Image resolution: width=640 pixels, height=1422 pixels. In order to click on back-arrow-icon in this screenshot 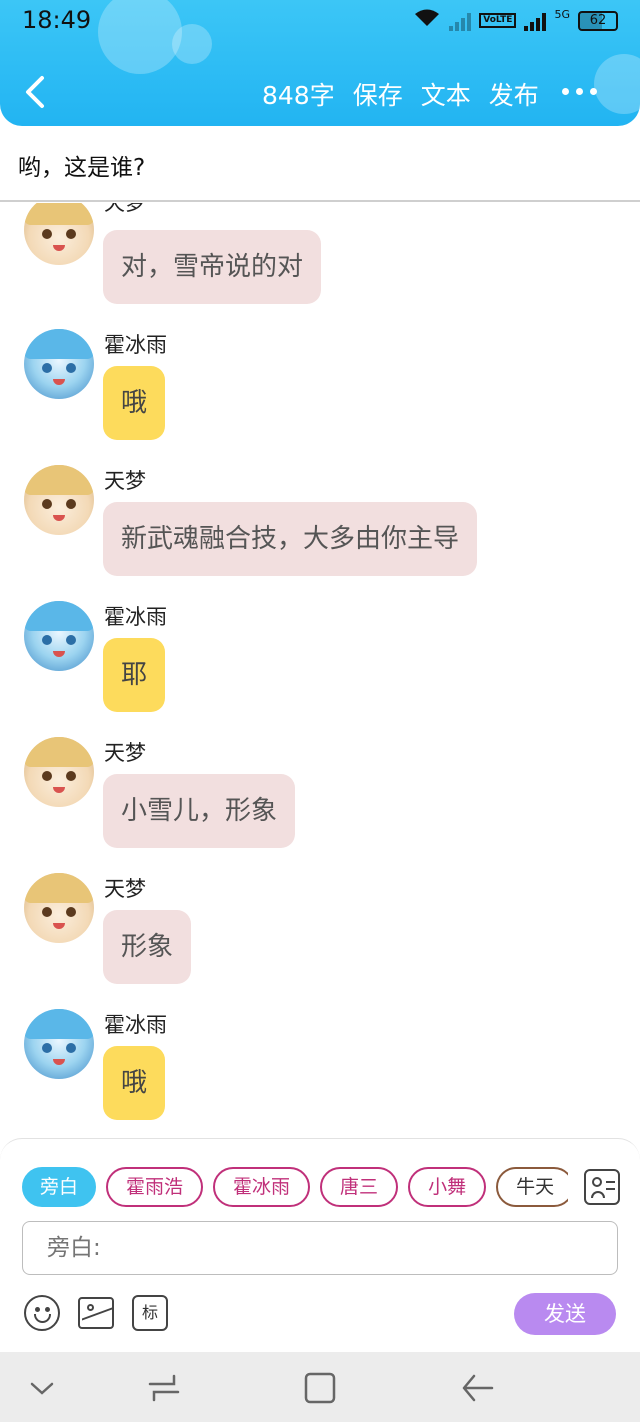, I will do `click(478, 1388)`.